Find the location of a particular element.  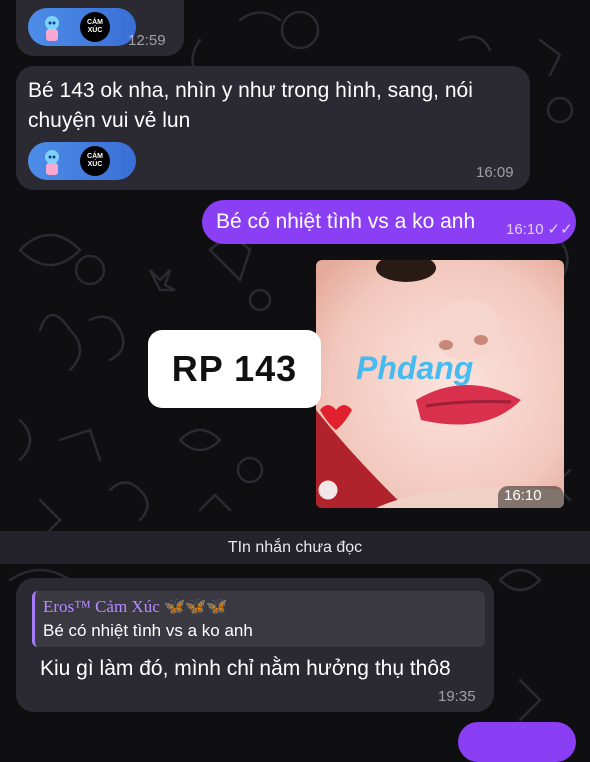

unread-divider: TIn nhắn chưa đọc is located at coordinates (295, 547).